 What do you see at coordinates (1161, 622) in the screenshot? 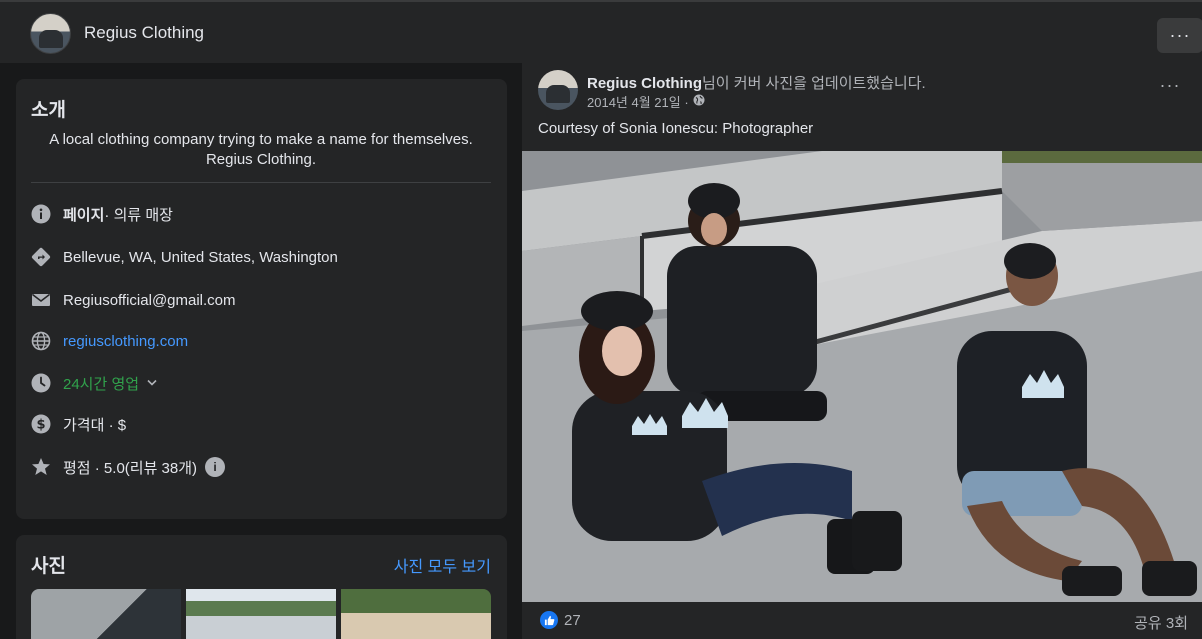
I see `share-count: 공유 3회` at bounding box center [1161, 622].